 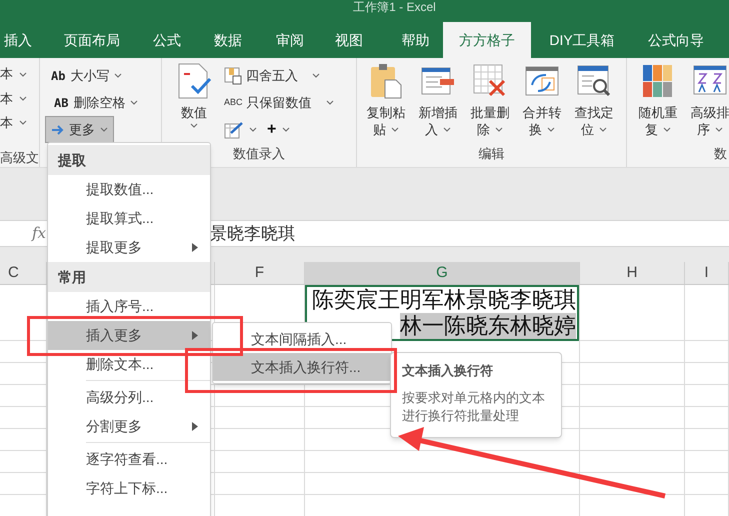 I want to click on number-button: 数值, so click(x=194, y=103).